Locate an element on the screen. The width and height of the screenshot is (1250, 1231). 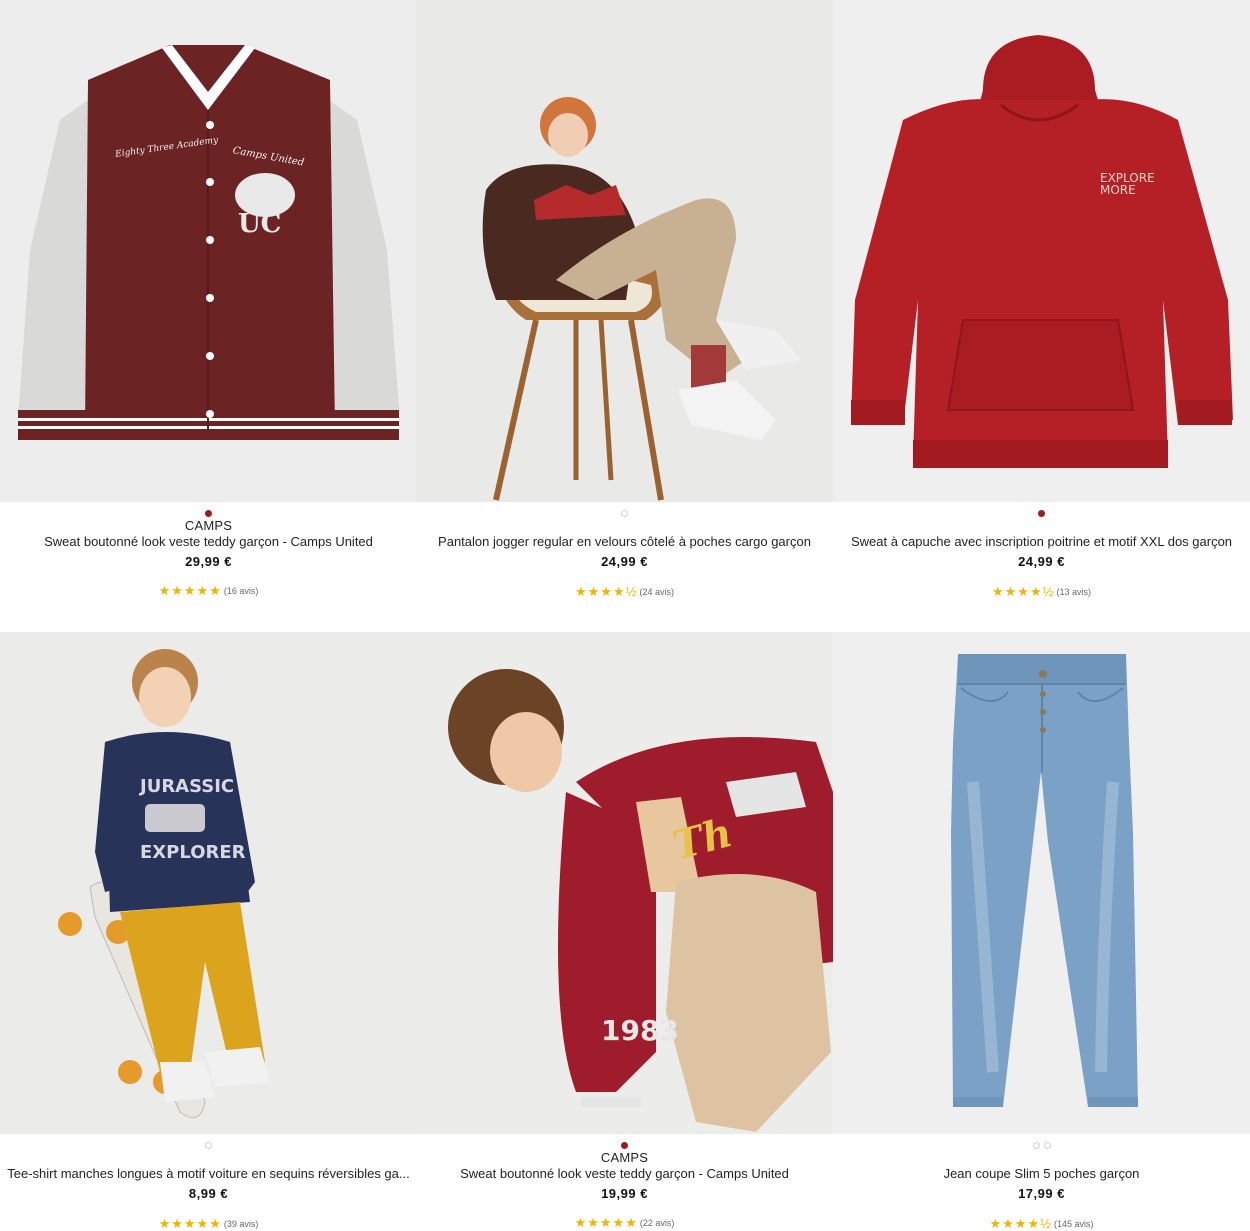
product-price: 8,99 € is located at coordinates (208, 1193).